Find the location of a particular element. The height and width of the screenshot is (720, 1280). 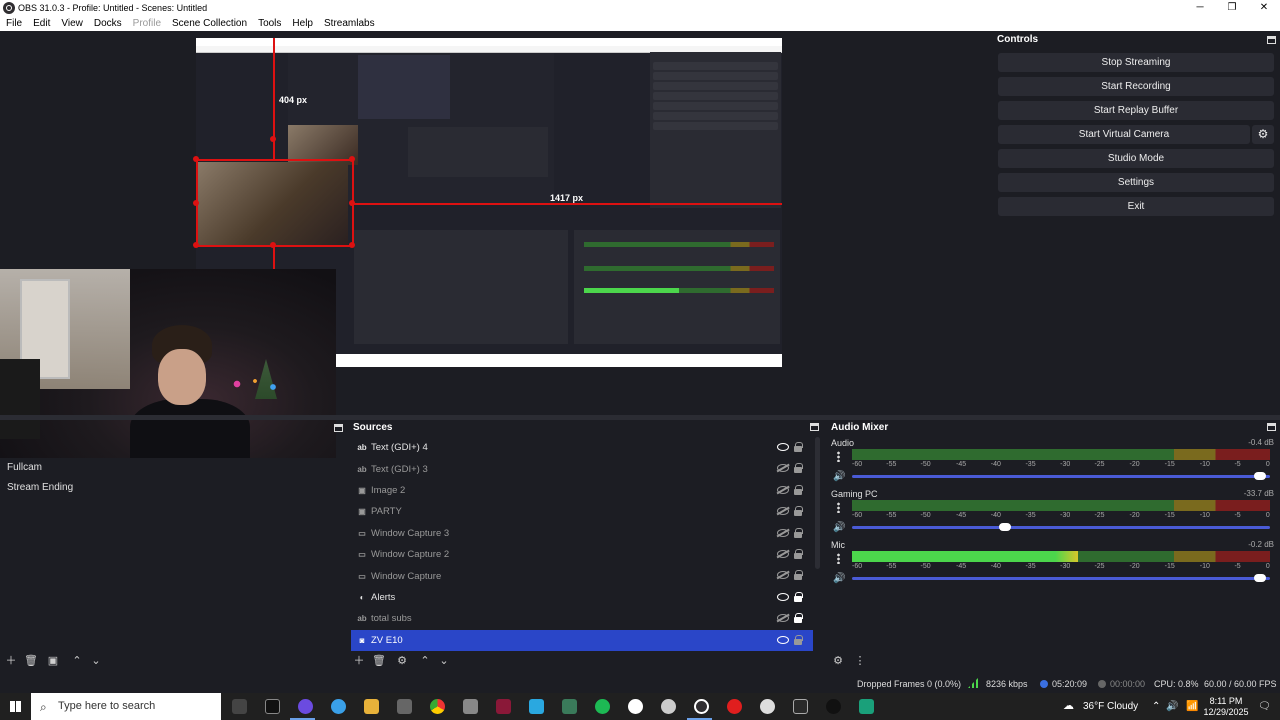

source-item: ▣ PARTY is located at coordinates (582, 511).